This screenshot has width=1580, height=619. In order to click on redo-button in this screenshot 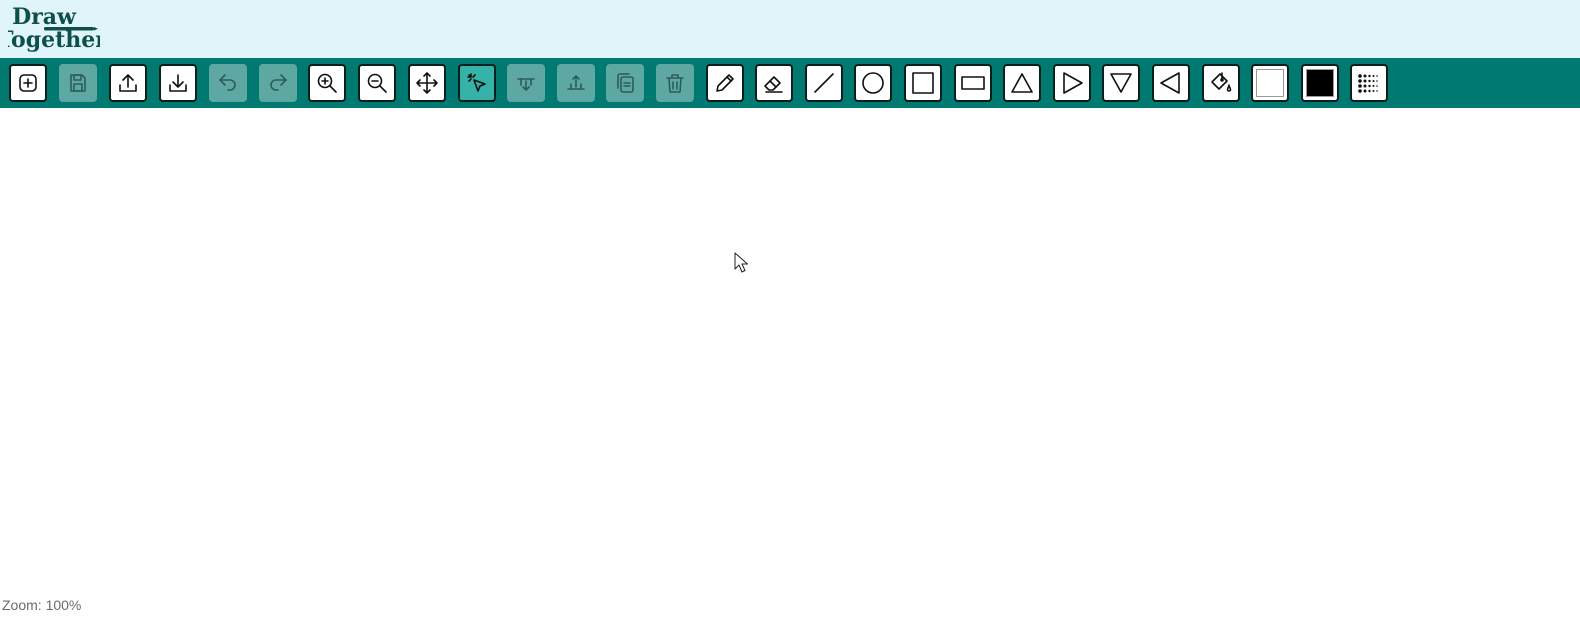, I will do `click(278, 83)`.